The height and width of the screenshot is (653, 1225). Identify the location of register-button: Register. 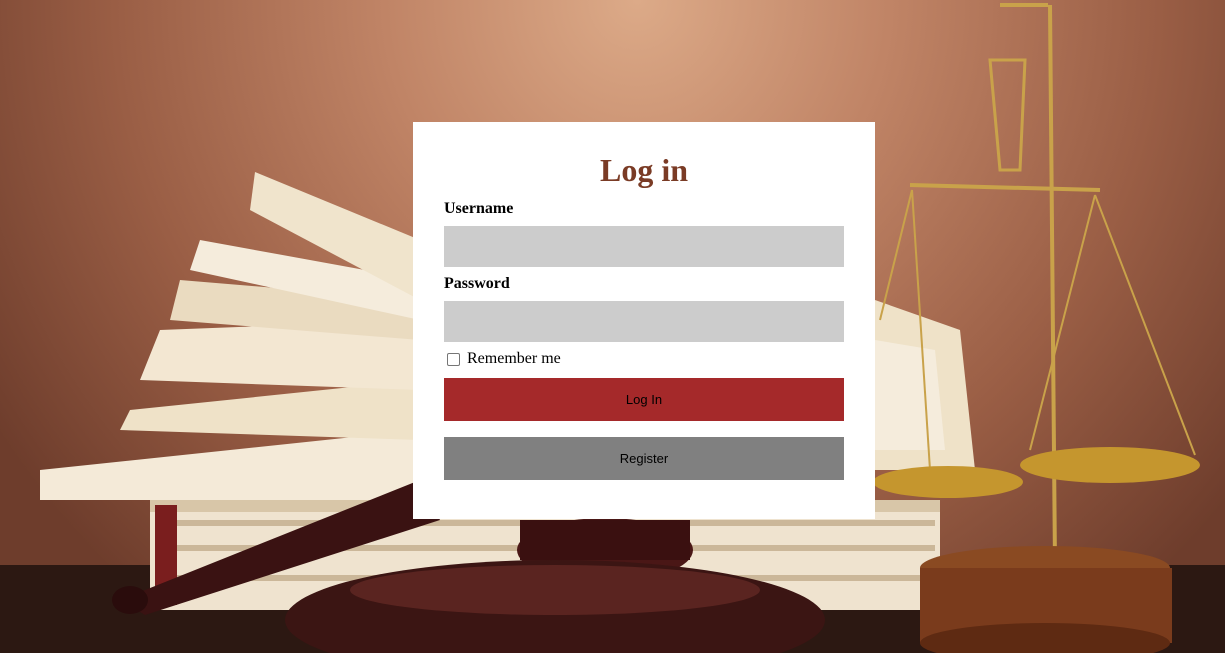
(644, 458).